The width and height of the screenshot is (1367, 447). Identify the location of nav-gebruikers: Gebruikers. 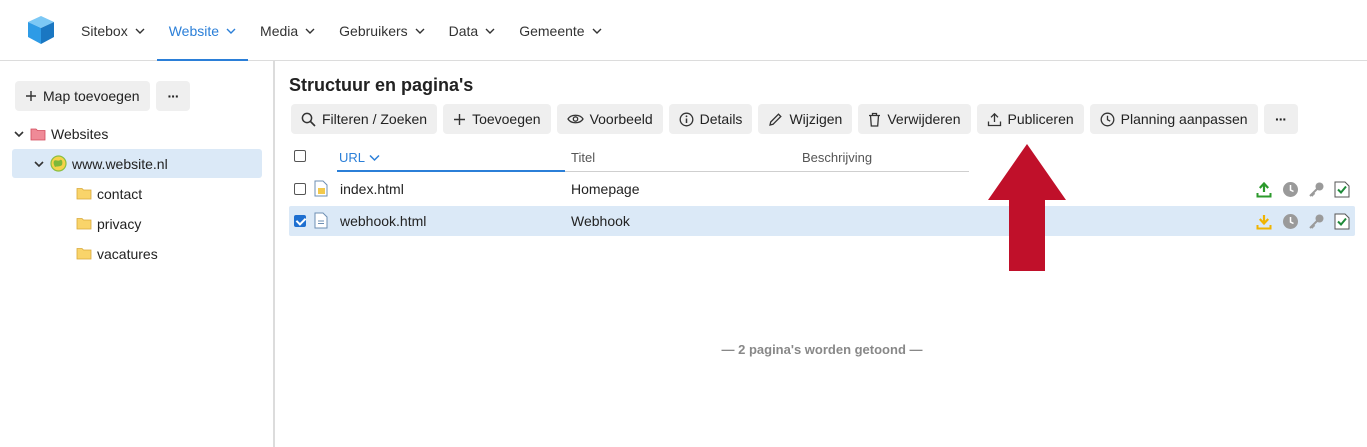
(381, 30).